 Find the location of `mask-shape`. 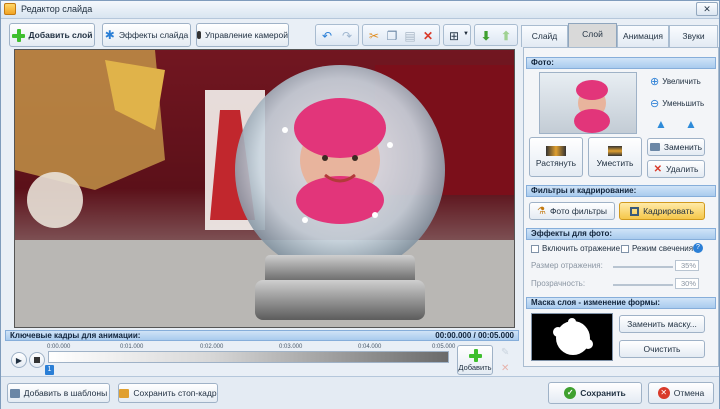

mask-shape is located at coordinates (573, 336).